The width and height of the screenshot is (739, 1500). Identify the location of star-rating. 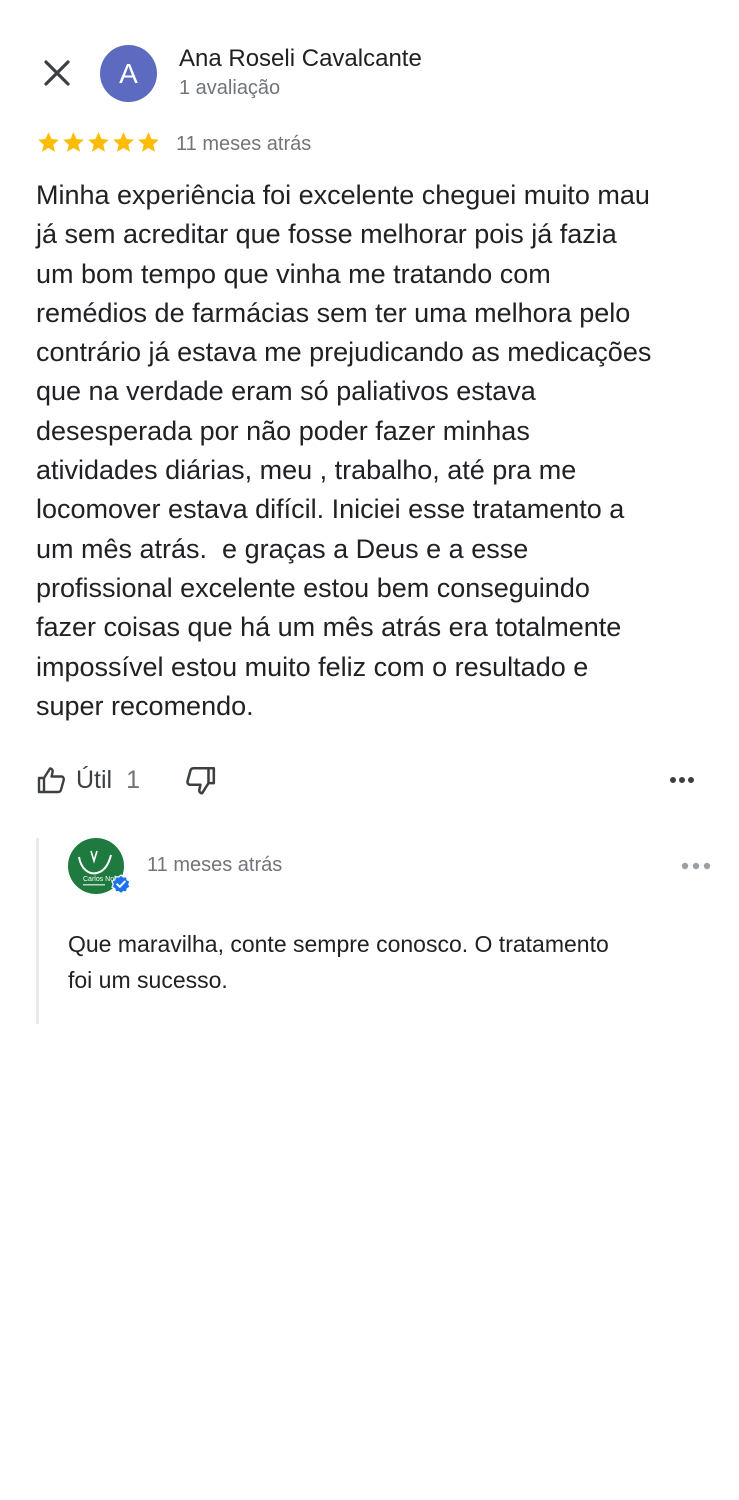
(98, 142).